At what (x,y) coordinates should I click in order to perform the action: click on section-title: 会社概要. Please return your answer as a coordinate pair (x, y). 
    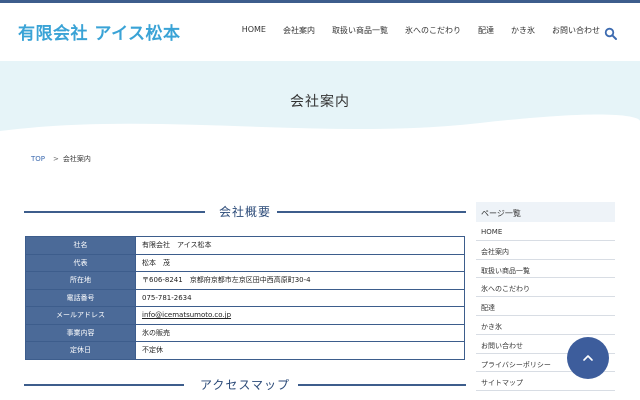
    Looking at the image, I should click on (244, 212).